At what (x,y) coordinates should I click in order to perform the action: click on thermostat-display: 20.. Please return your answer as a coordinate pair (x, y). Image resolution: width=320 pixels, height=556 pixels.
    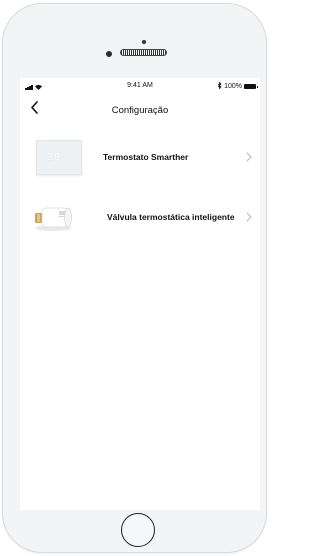
    Looking at the image, I should click on (58, 157).